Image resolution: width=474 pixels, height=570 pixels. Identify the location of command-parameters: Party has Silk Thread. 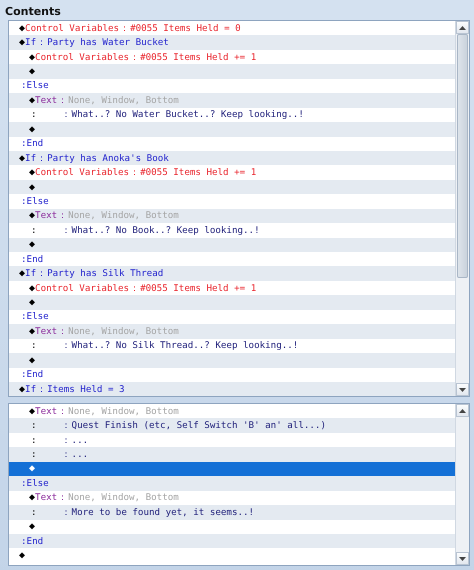
(105, 274).